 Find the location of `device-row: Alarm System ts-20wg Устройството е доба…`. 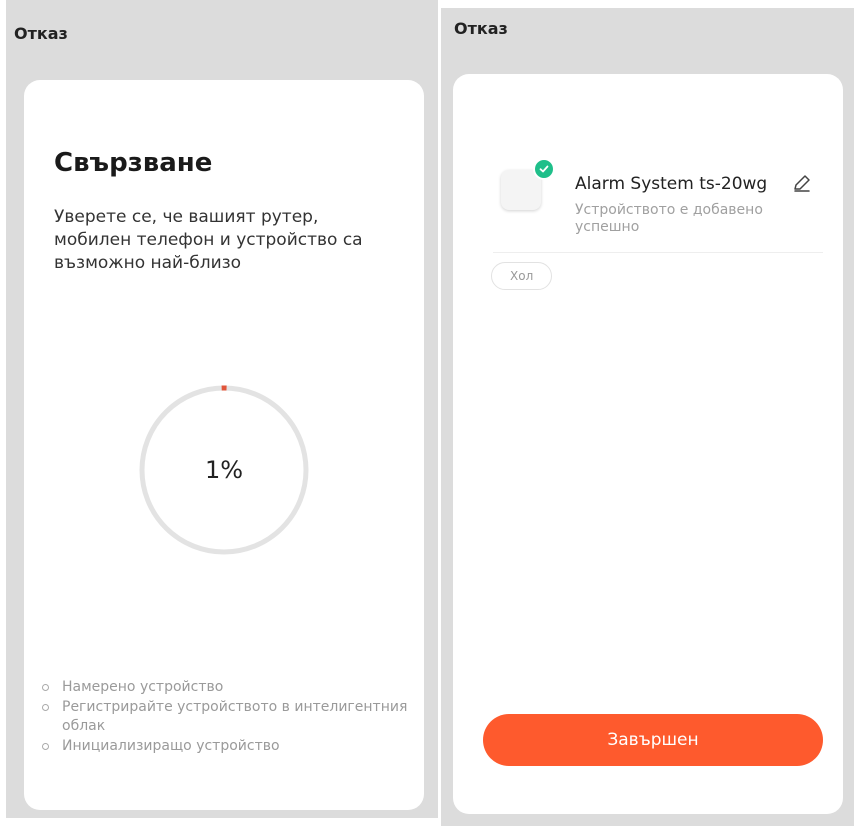

device-row: Alarm System ts-20wg Устройството е доба… is located at coordinates (658, 205).